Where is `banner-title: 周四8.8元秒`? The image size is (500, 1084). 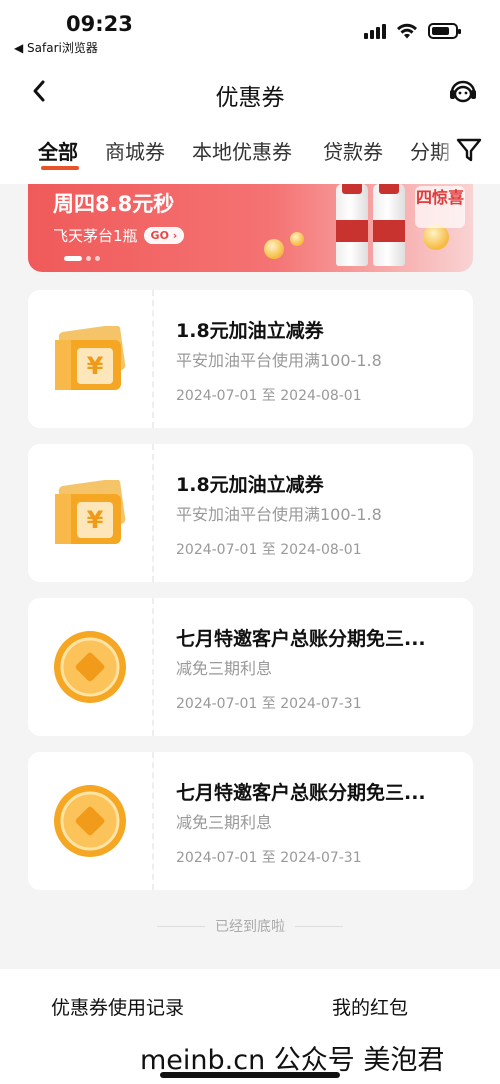
banner-title: 周四8.8元秒 is located at coordinates (114, 204).